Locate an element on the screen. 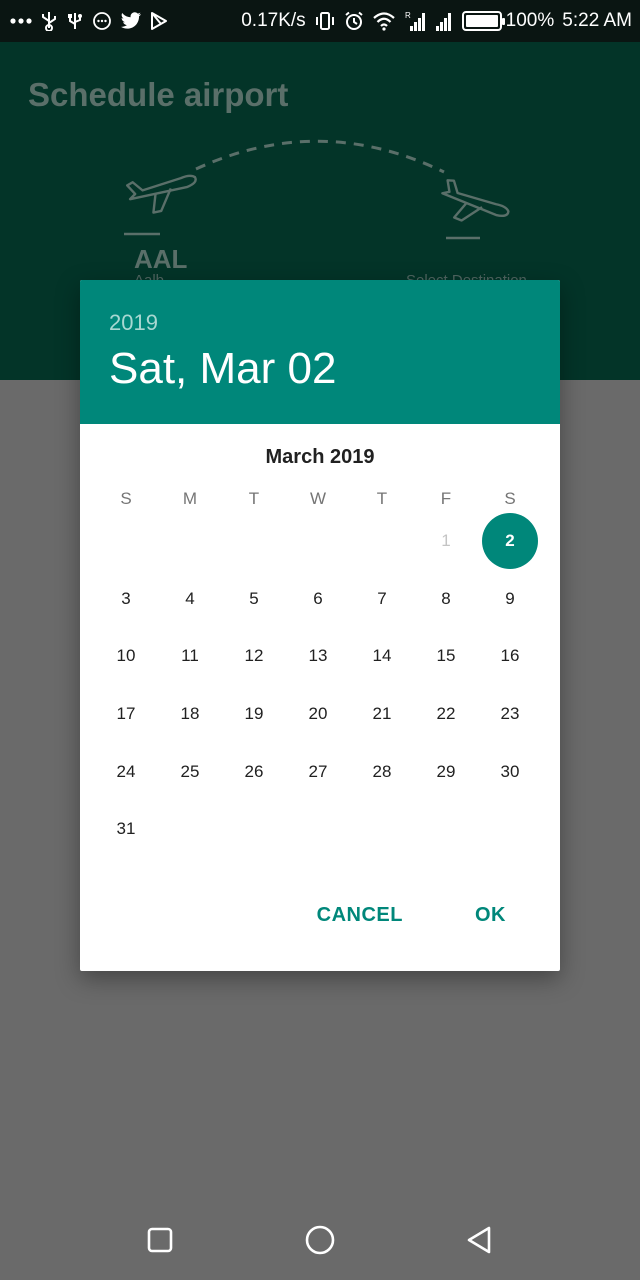  status-left-icons is located at coordinates (89, 21).